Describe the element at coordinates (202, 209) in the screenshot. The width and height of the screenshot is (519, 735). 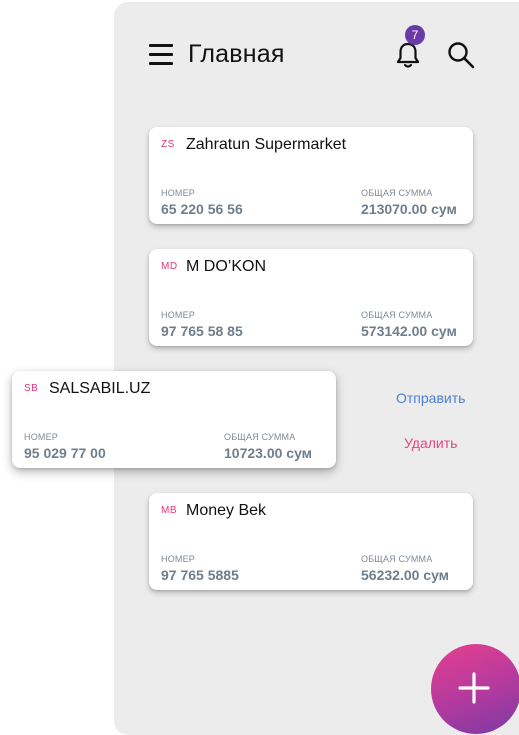
I see `number-value: 65 220 56 56` at that location.